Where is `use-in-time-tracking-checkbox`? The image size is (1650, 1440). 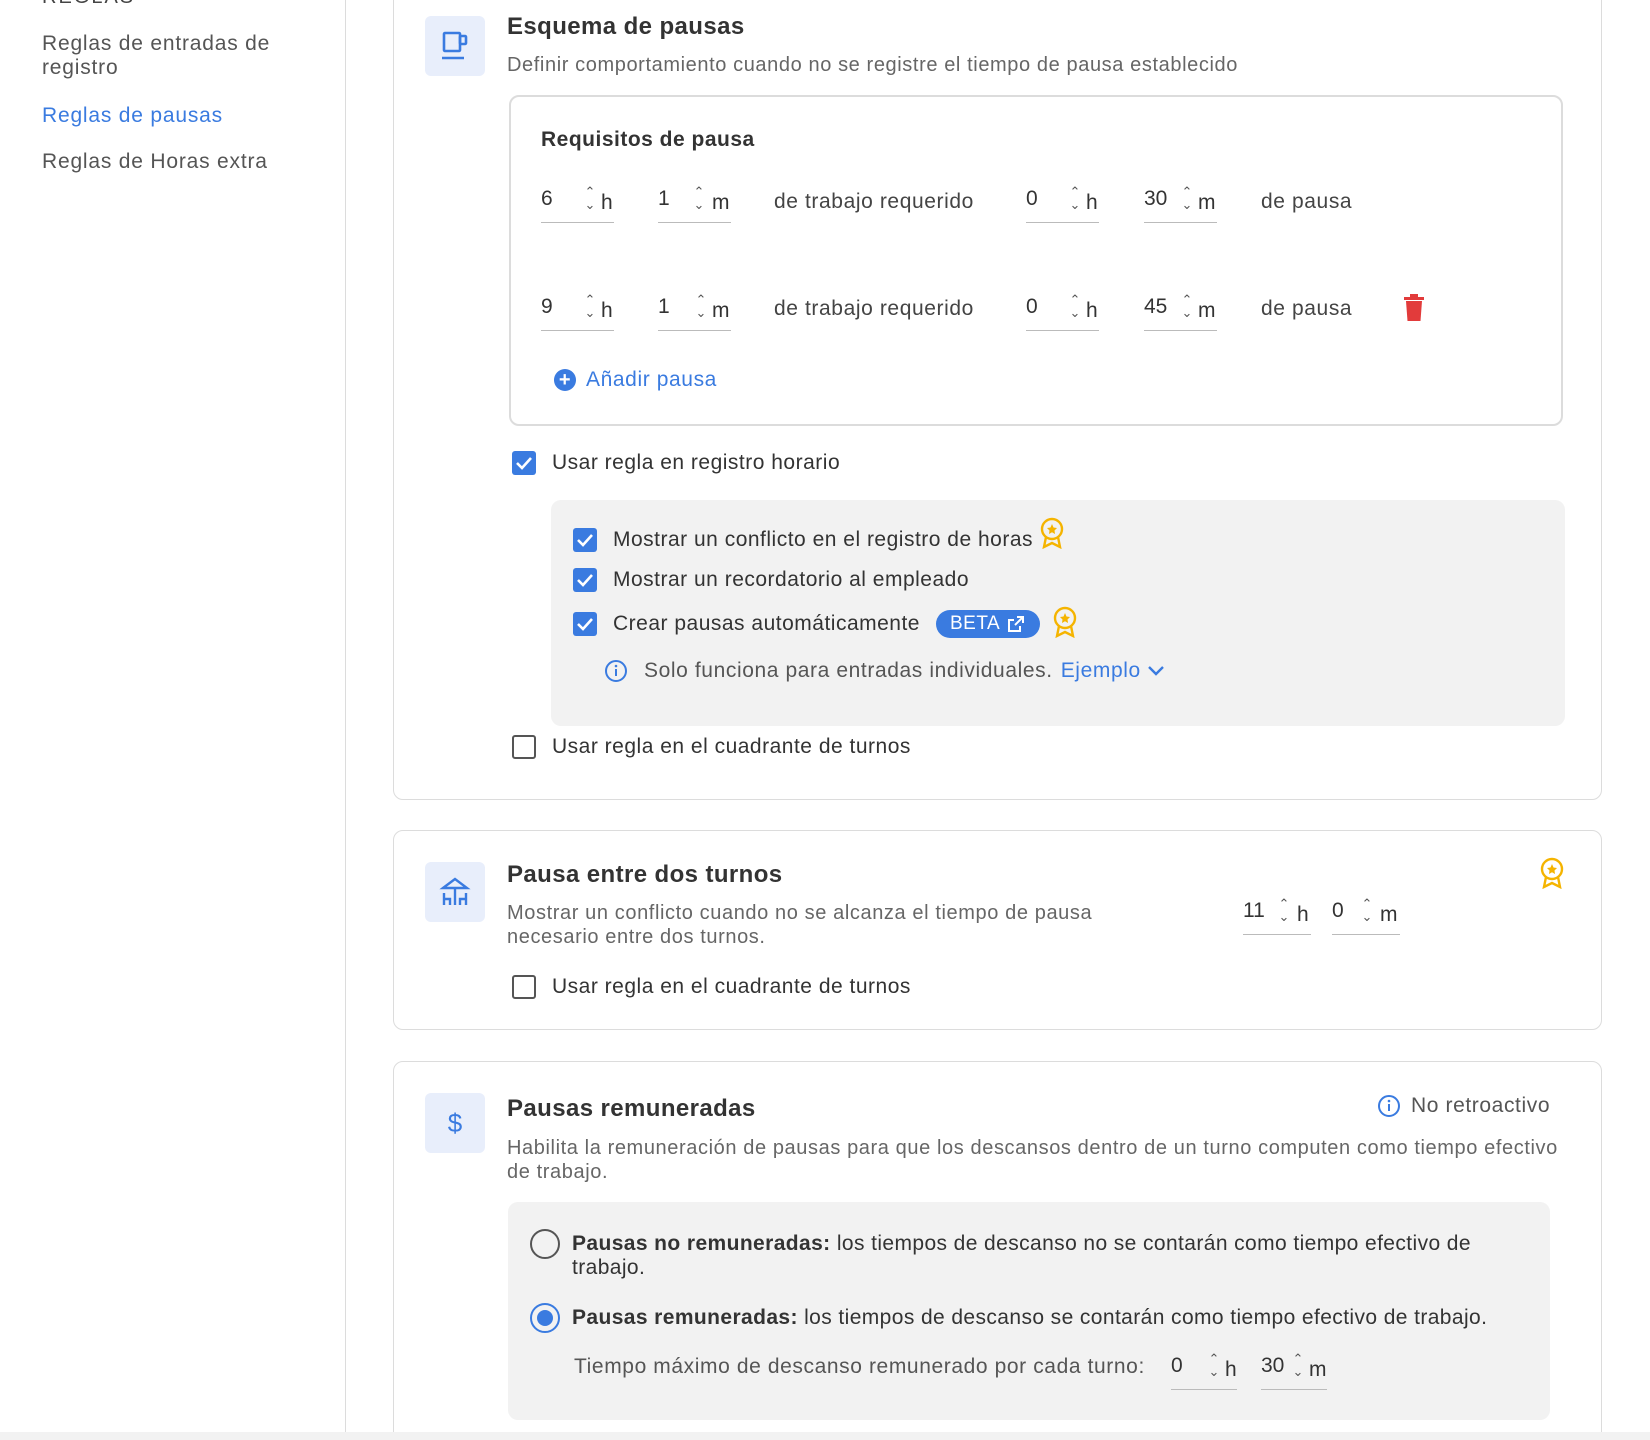 use-in-time-tracking-checkbox is located at coordinates (524, 463).